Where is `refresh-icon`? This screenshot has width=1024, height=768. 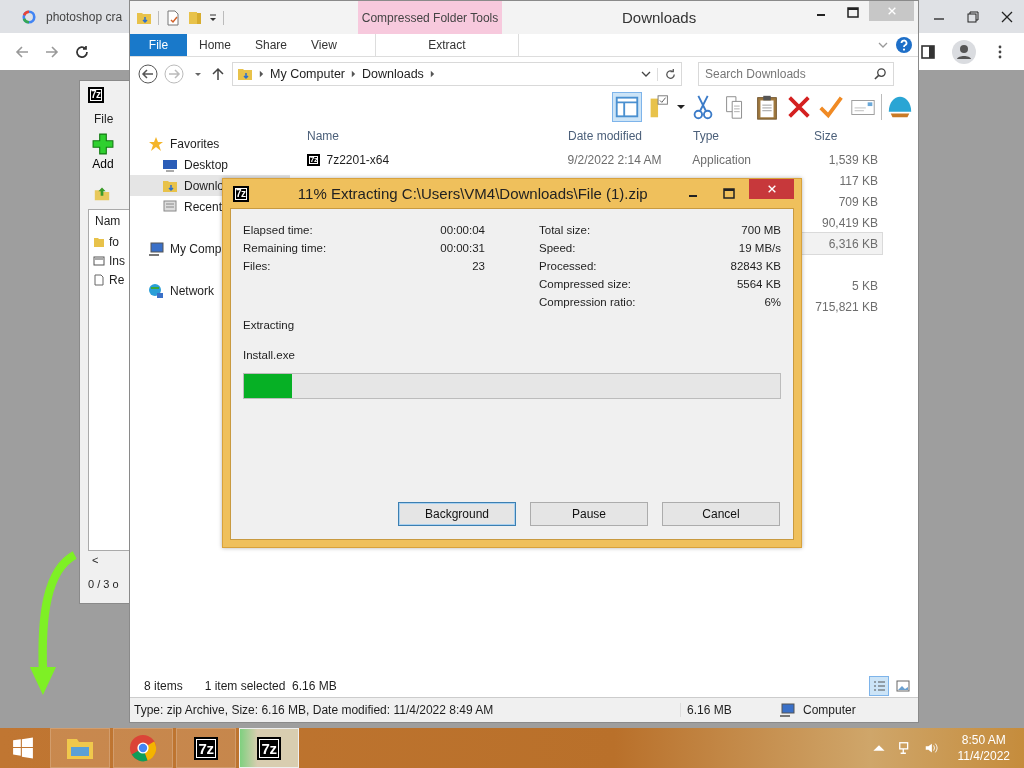 refresh-icon is located at coordinates (667, 74).